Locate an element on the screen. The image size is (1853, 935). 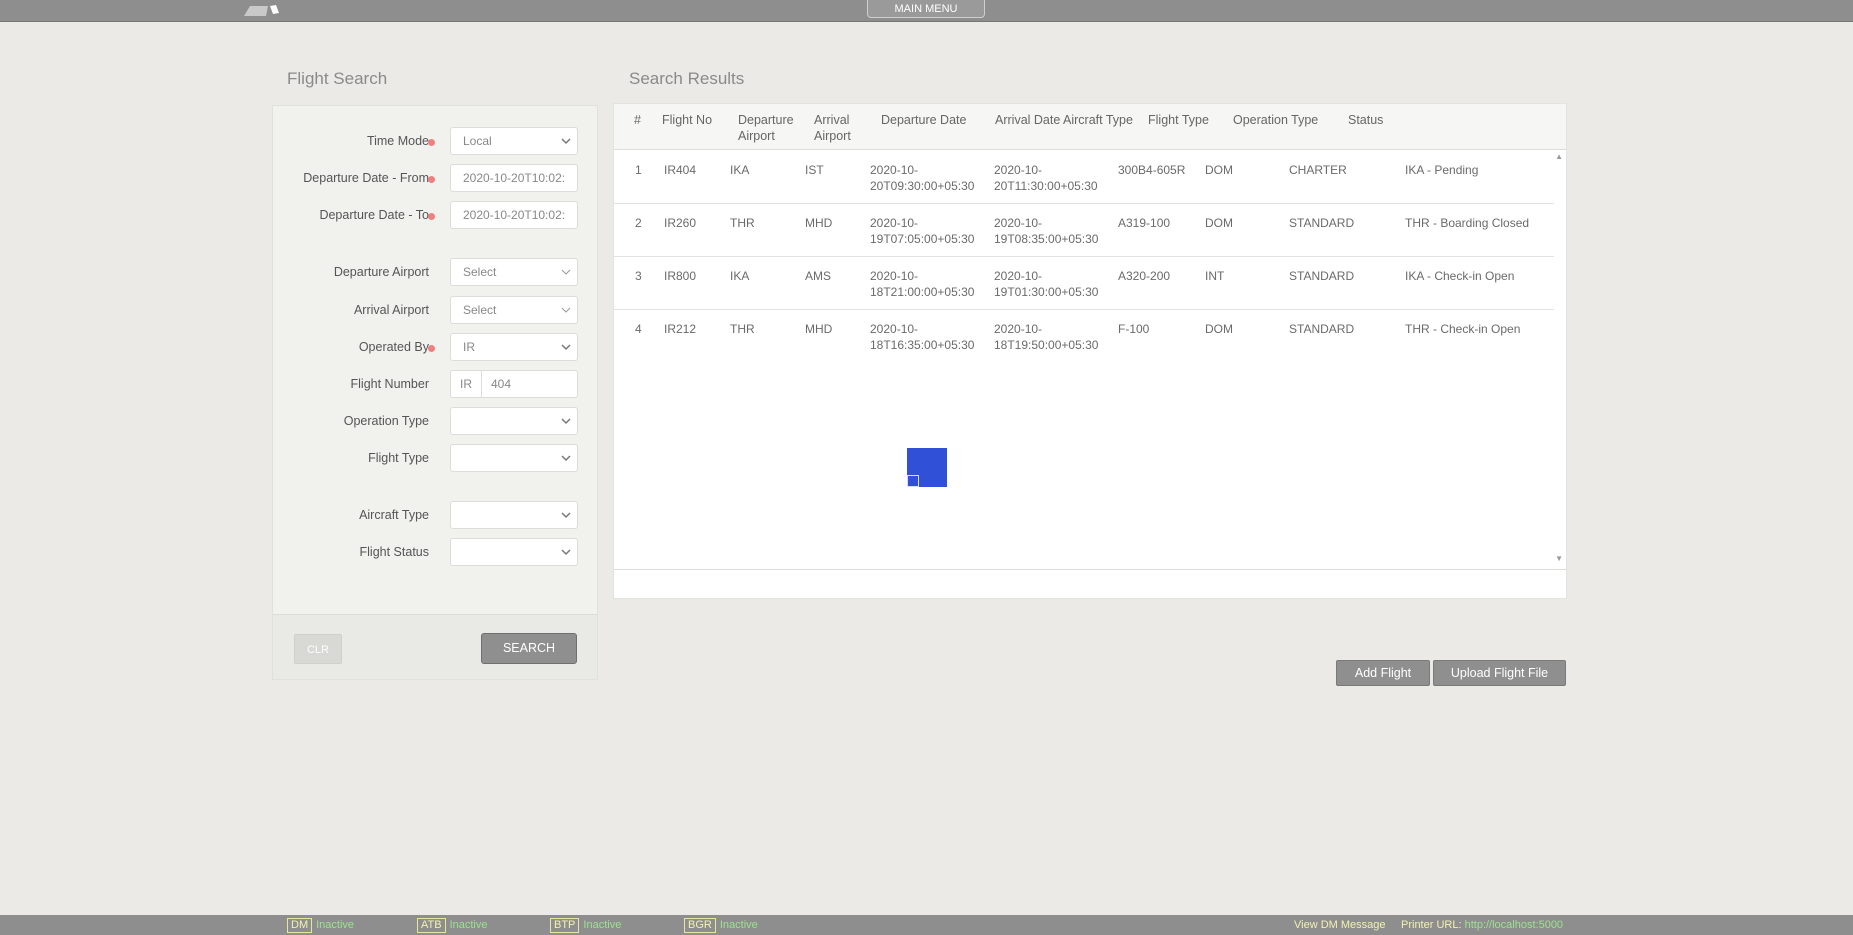
arrival-airport-label: Arrival Airport is located at coordinates (391, 310).